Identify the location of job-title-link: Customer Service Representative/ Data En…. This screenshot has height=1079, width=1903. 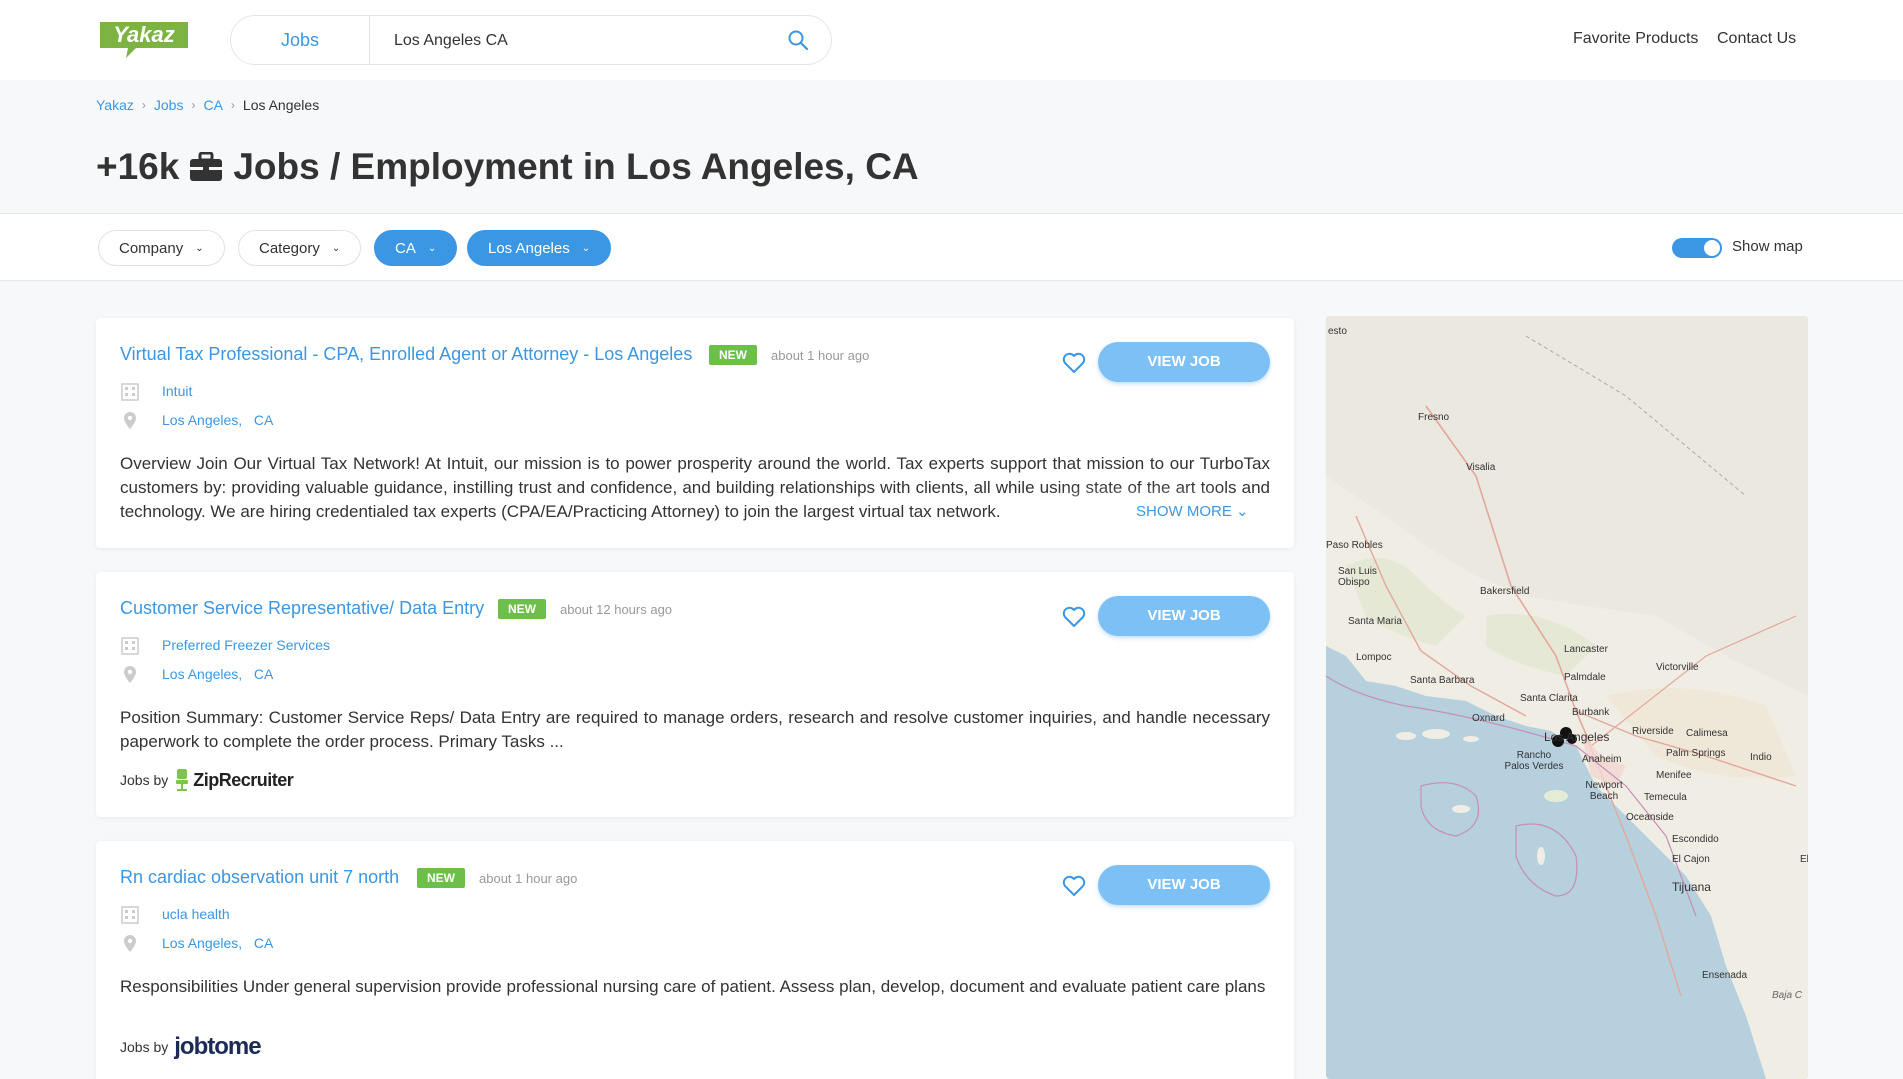
(302, 608).